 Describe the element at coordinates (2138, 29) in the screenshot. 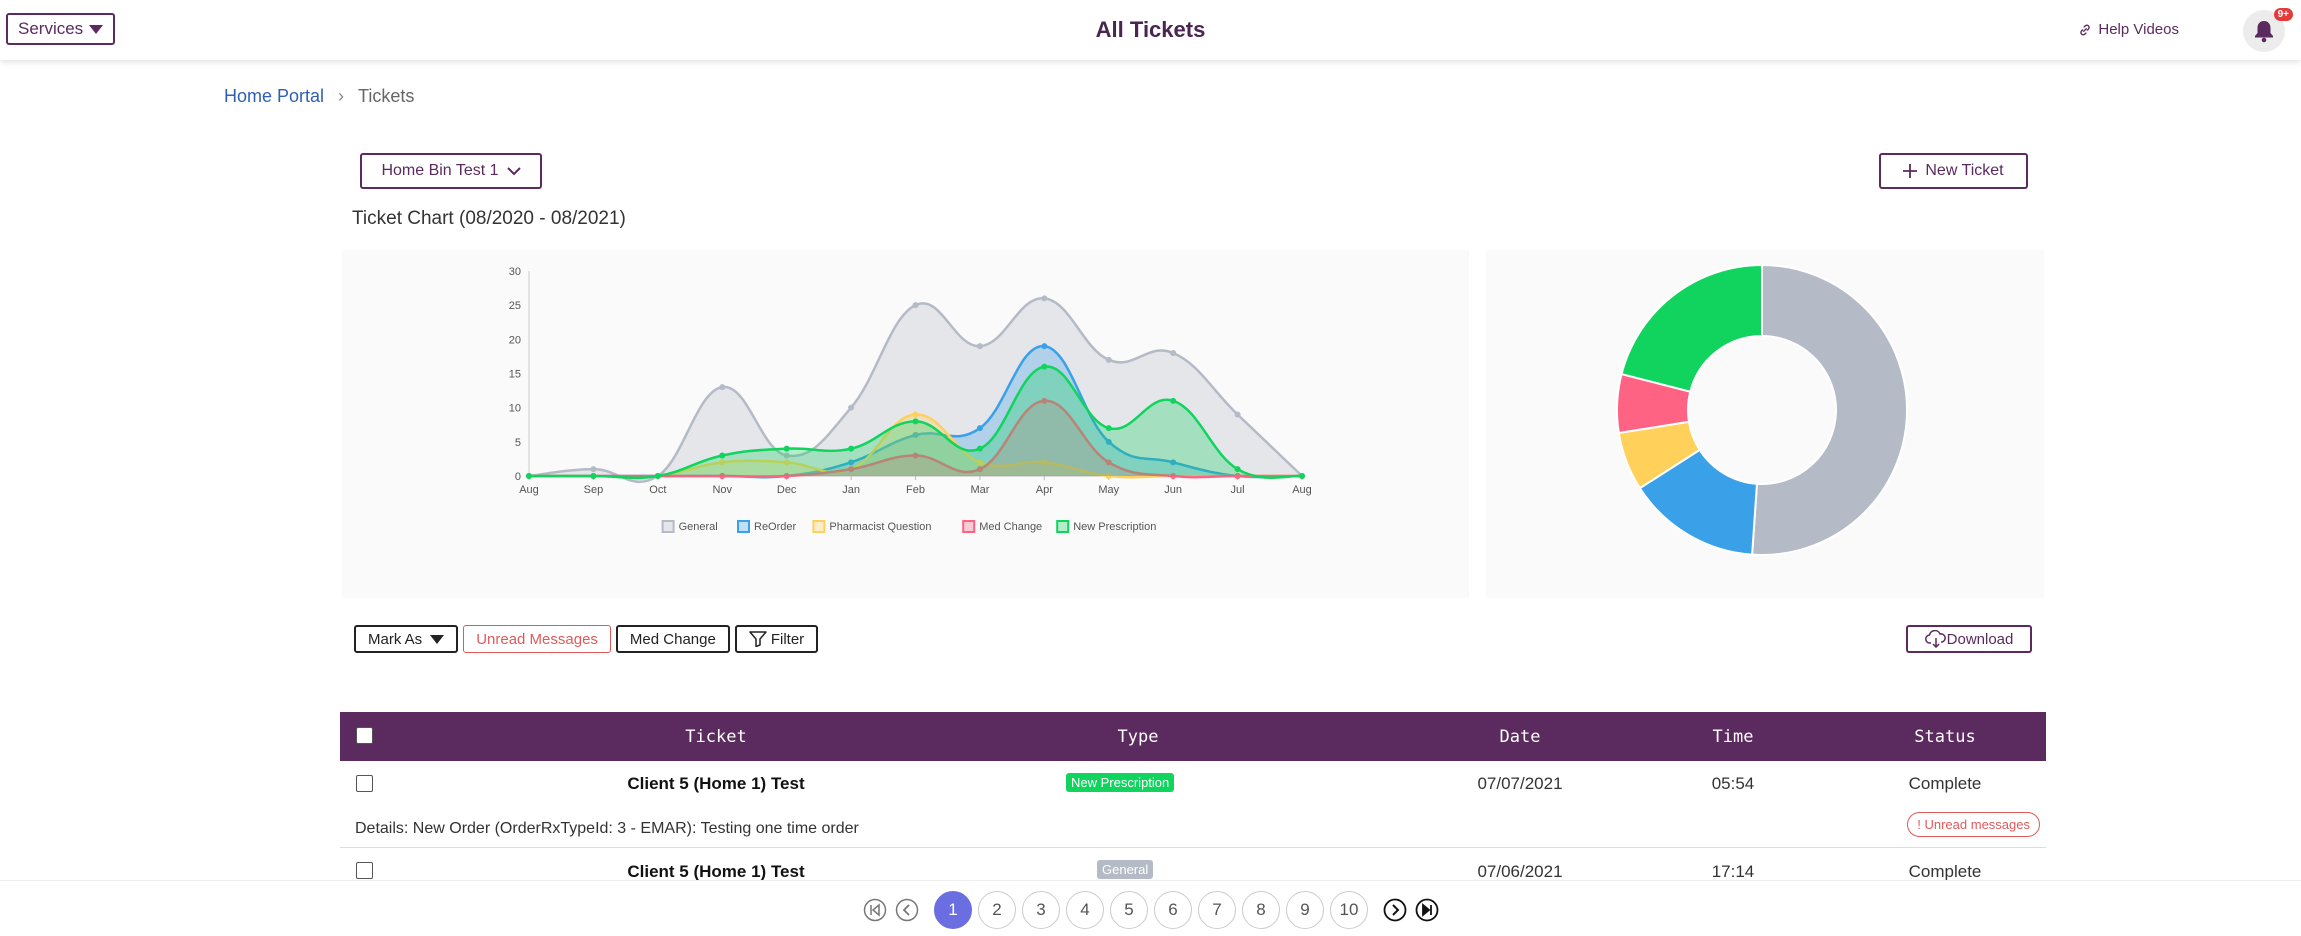

I see `help-videos-label: Help Videos` at that location.